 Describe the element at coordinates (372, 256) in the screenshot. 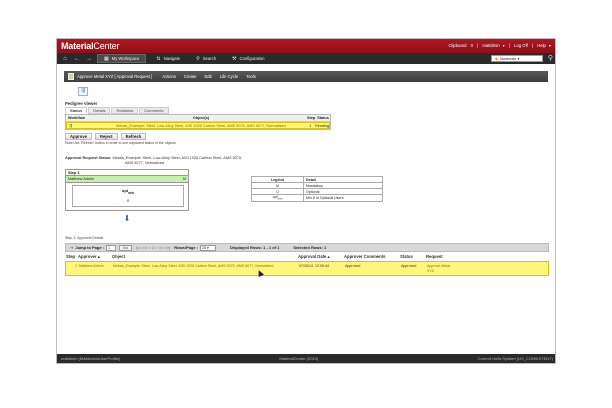

I see `column-header: Approver Comments` at that location.